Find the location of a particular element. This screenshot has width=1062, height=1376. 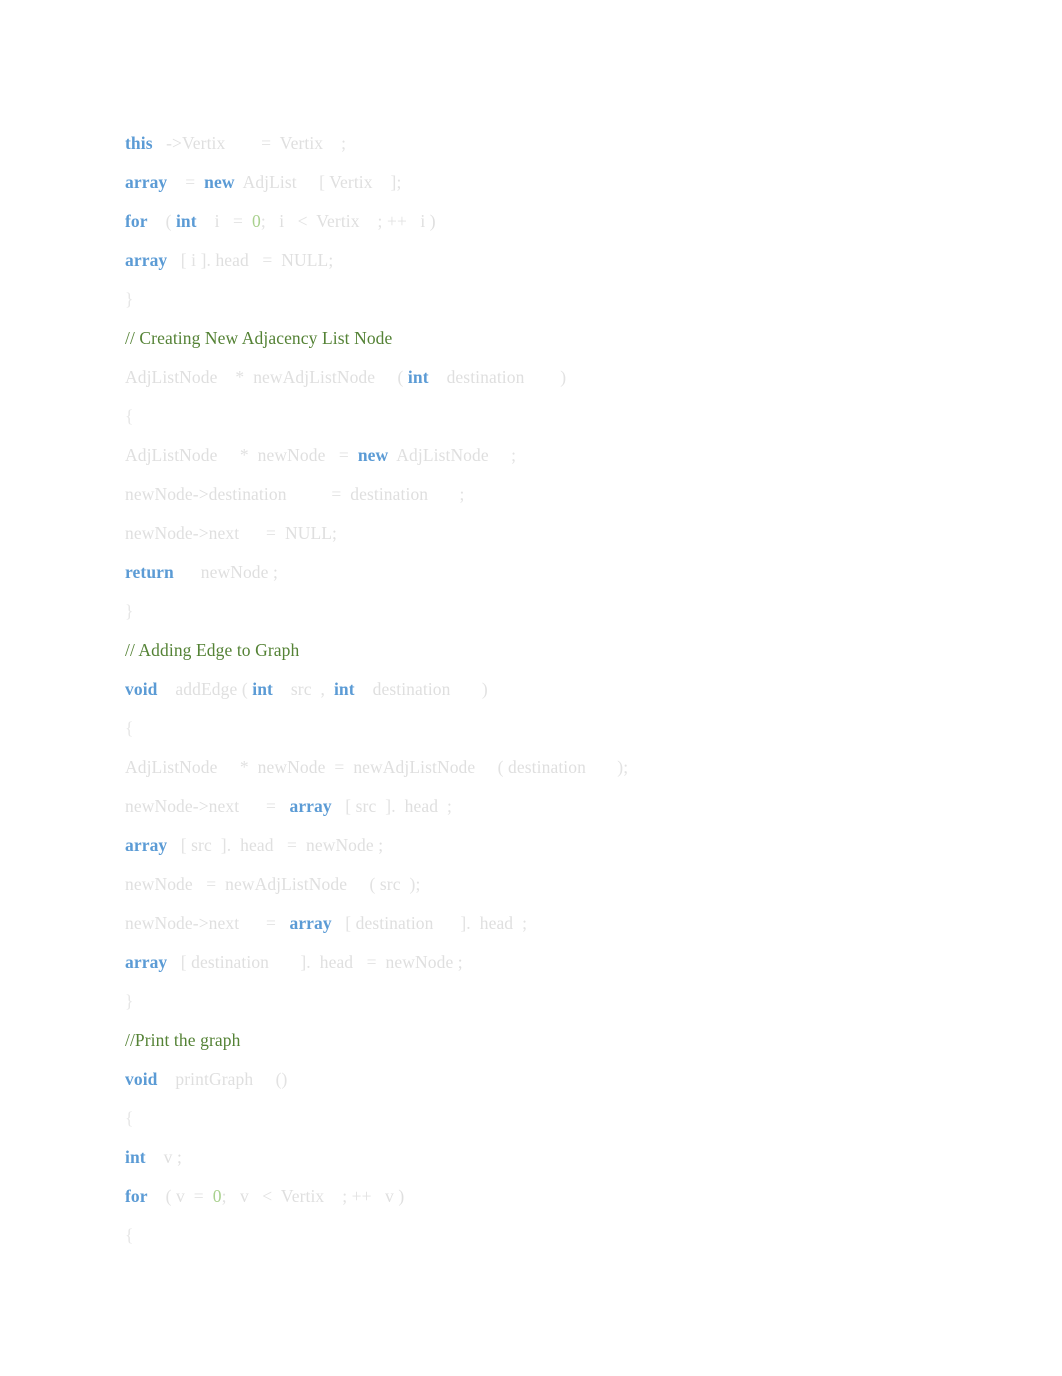

code-token-kw: void is located at coordinates (141, 689).